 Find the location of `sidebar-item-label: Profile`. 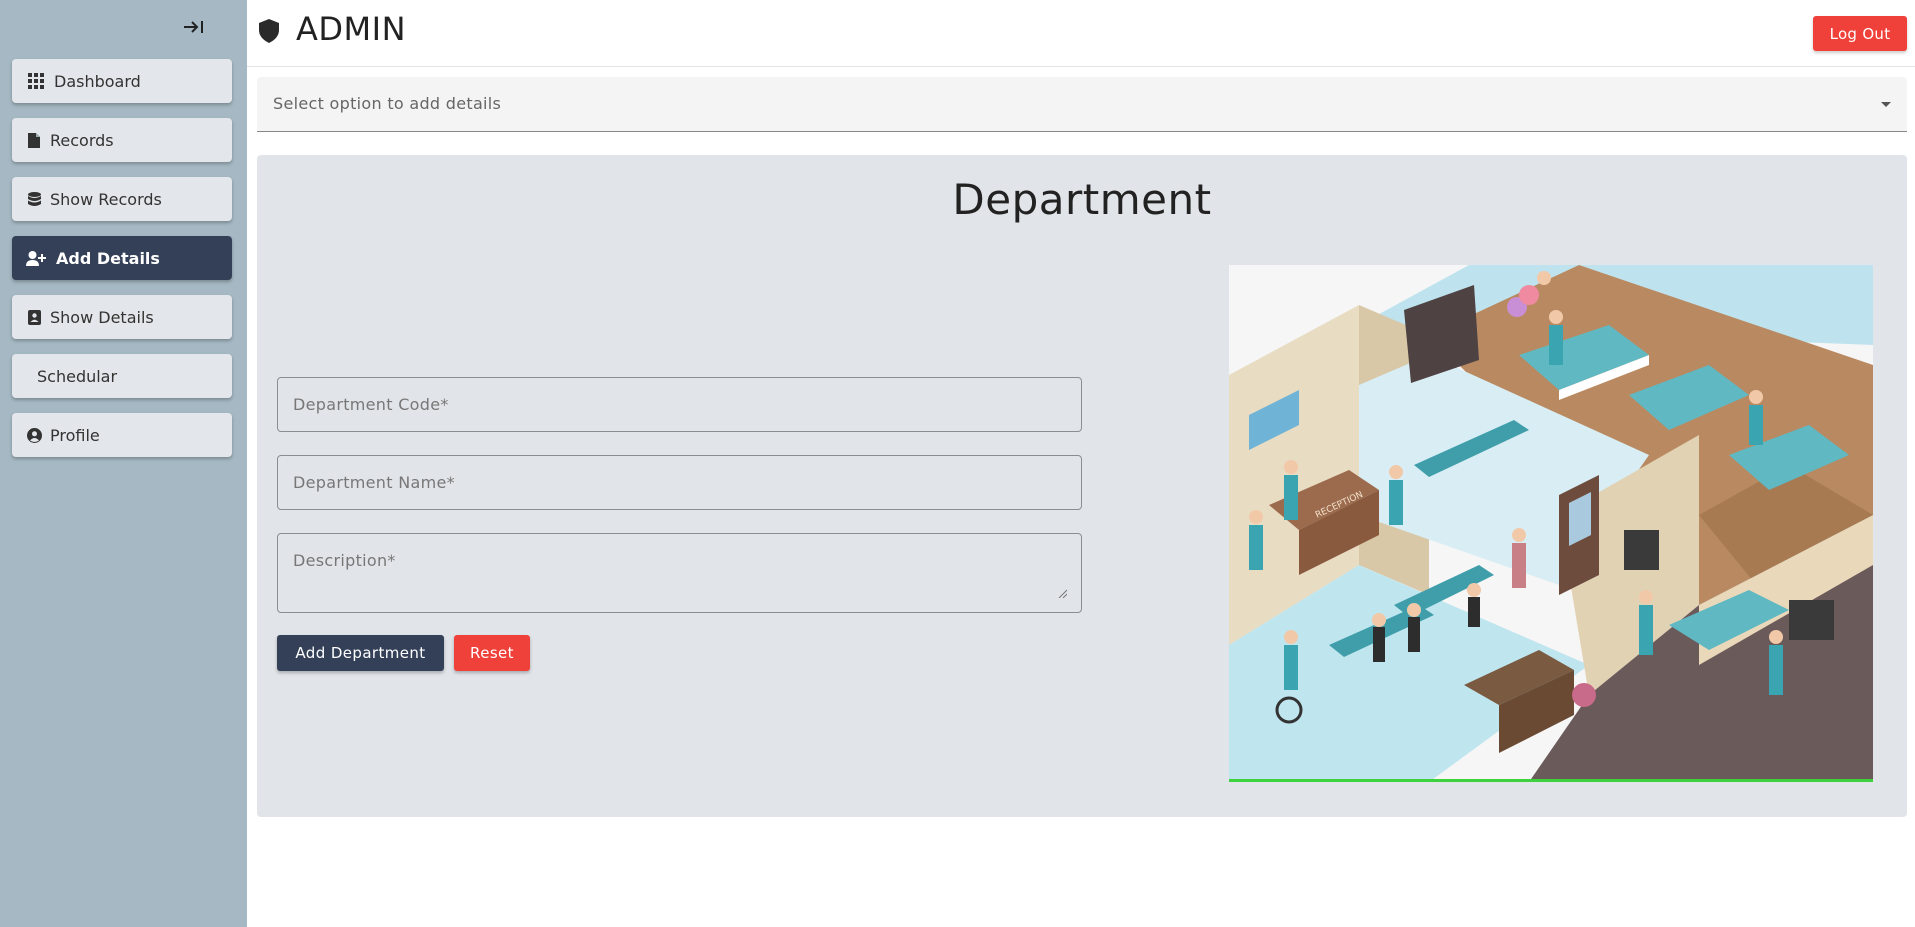

sidebar-item-label: Profile is located at coordinates (75, 435).